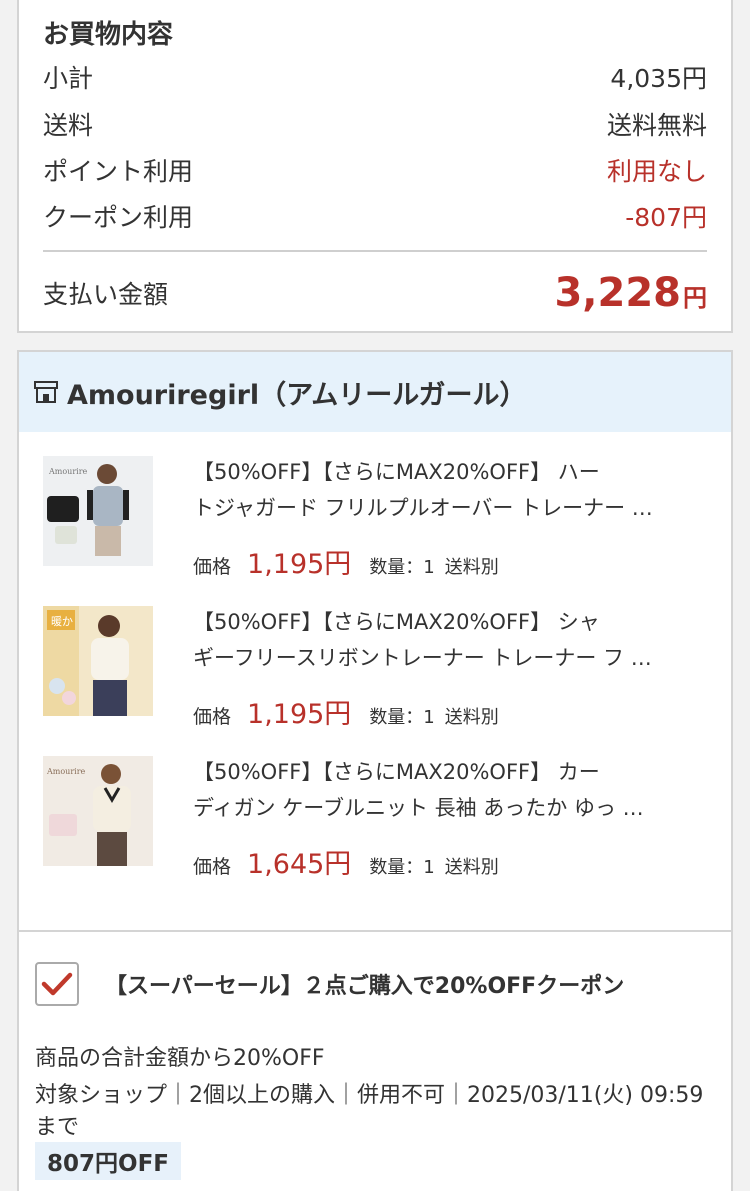 Image resolution: width=750 pixels, height=1191 pixels. I want to click on coupon-divider, so click(375, 931).